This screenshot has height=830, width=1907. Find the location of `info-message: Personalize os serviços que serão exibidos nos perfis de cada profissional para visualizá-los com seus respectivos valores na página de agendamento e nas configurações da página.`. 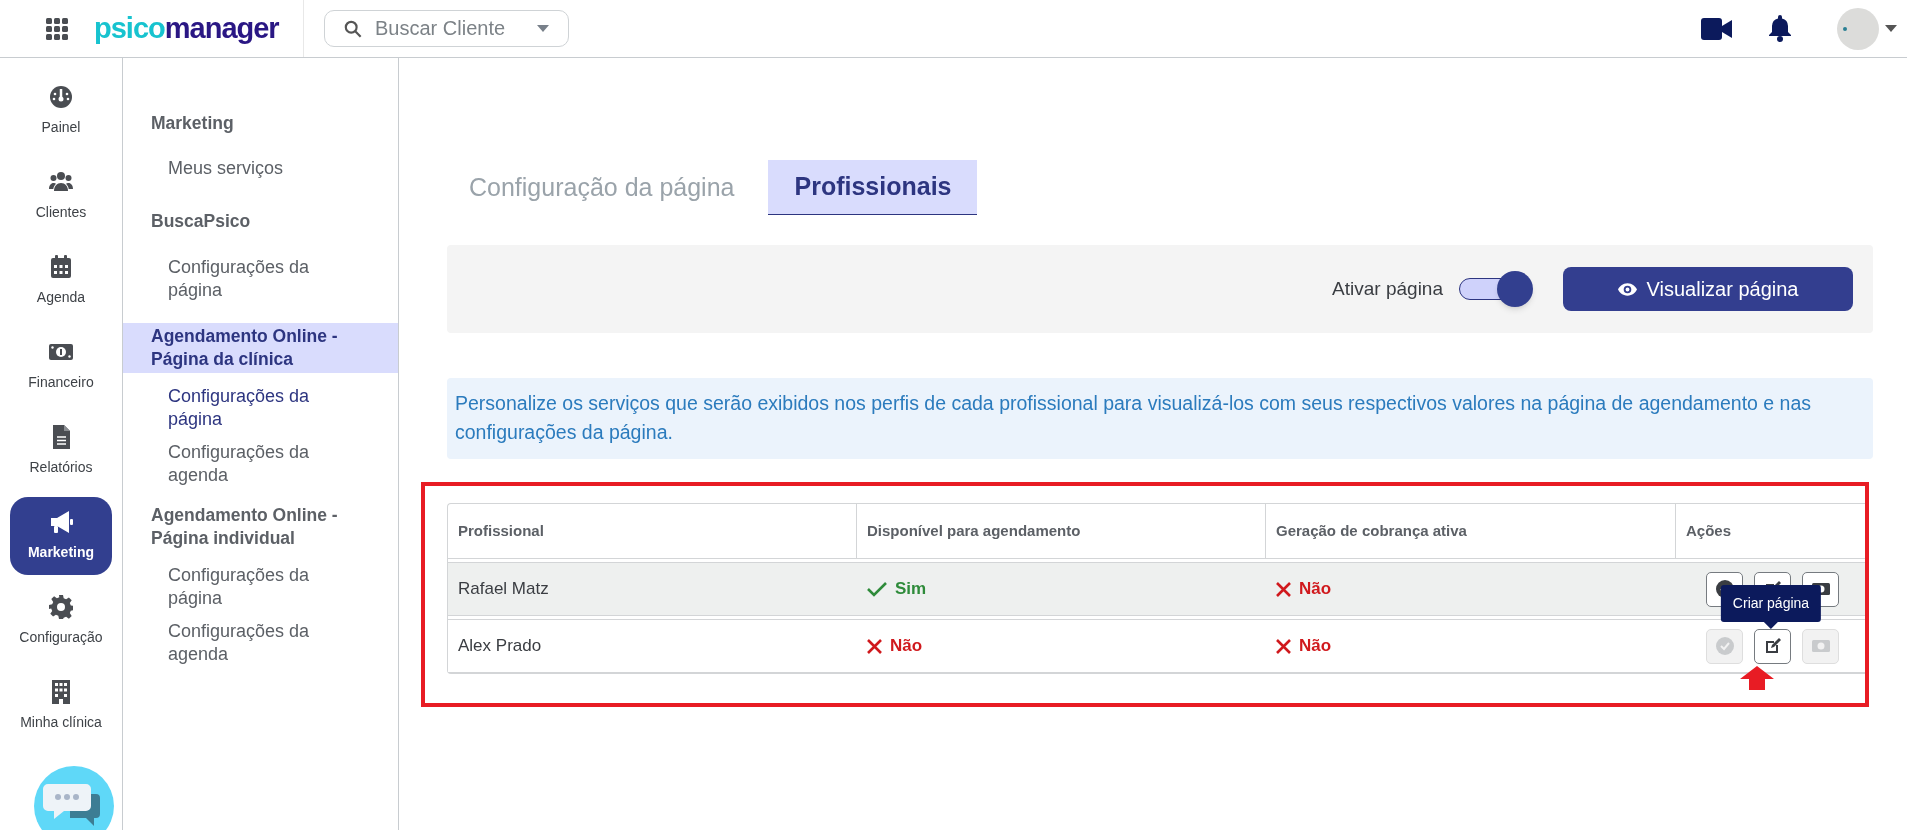

info-message: Personalize os serviços que serão exibidos nos perfis de cada profissional para visualizá-los com seus respectivos valores na página de agendamento e nas configurações da página. is located at coordinates (1160, 418).